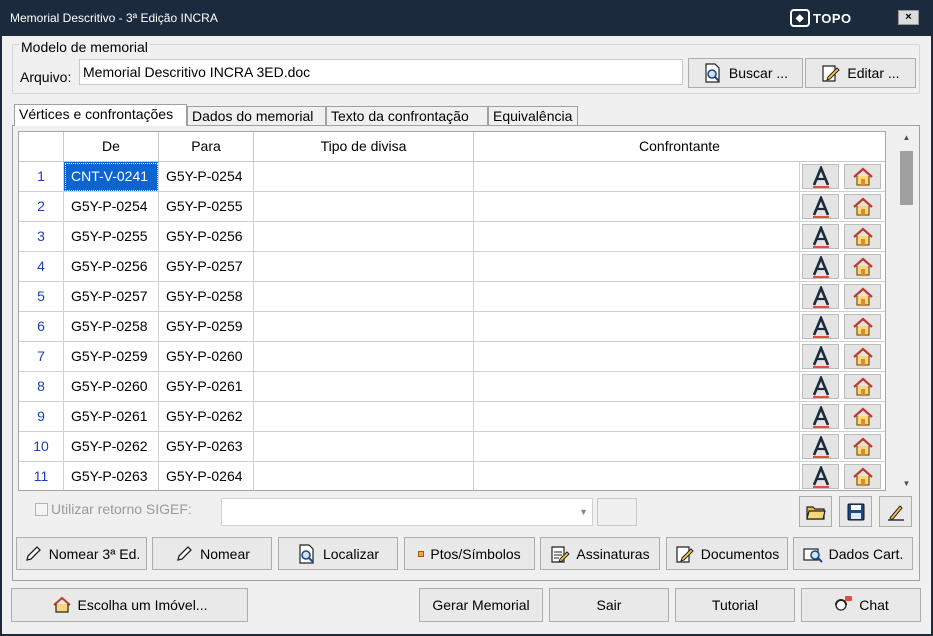 The image size is (933, 636). What do you see at coordinates (609, 605) in the screenshot?
I see `sair-button: Sair` at bounding box center [609, 605].